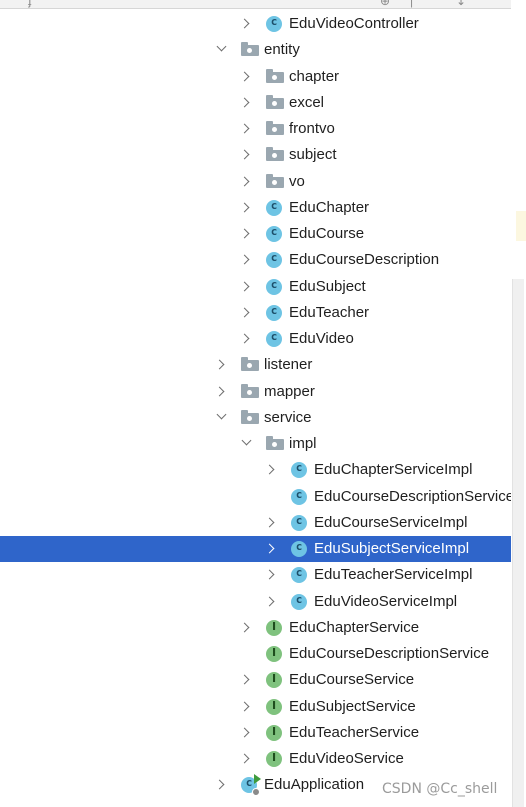  Describe the element at coordinates (30, 4) in the screenshot. I see `toolbar-glyph: ɟ` at that location.